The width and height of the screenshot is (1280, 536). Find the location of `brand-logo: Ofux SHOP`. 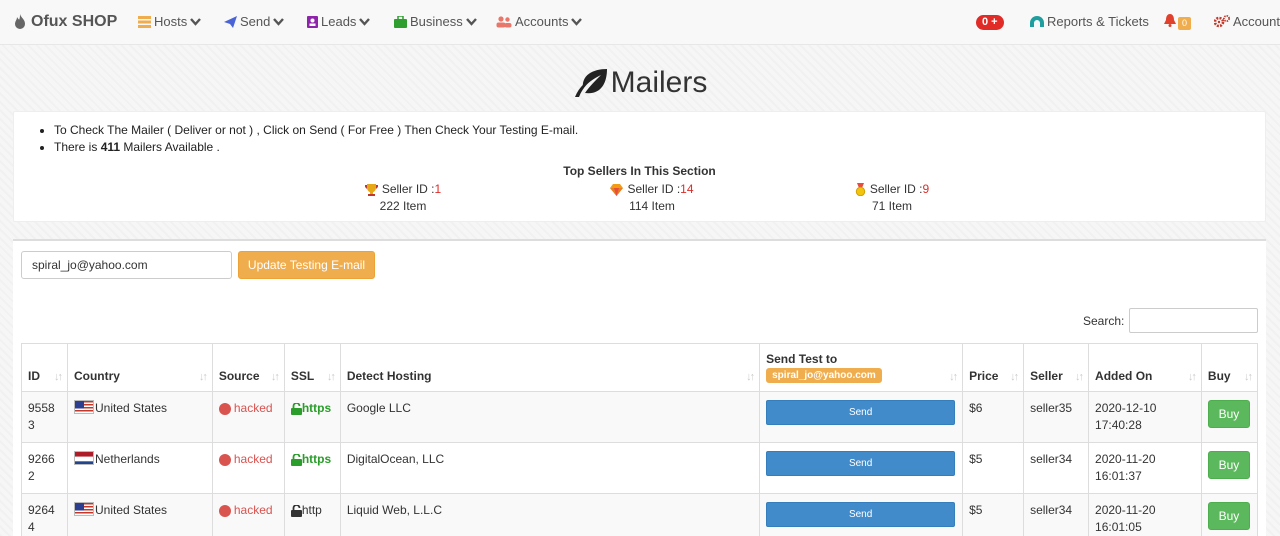

brand-logo: Ofux SHOP is located at coordinates (65, 22).